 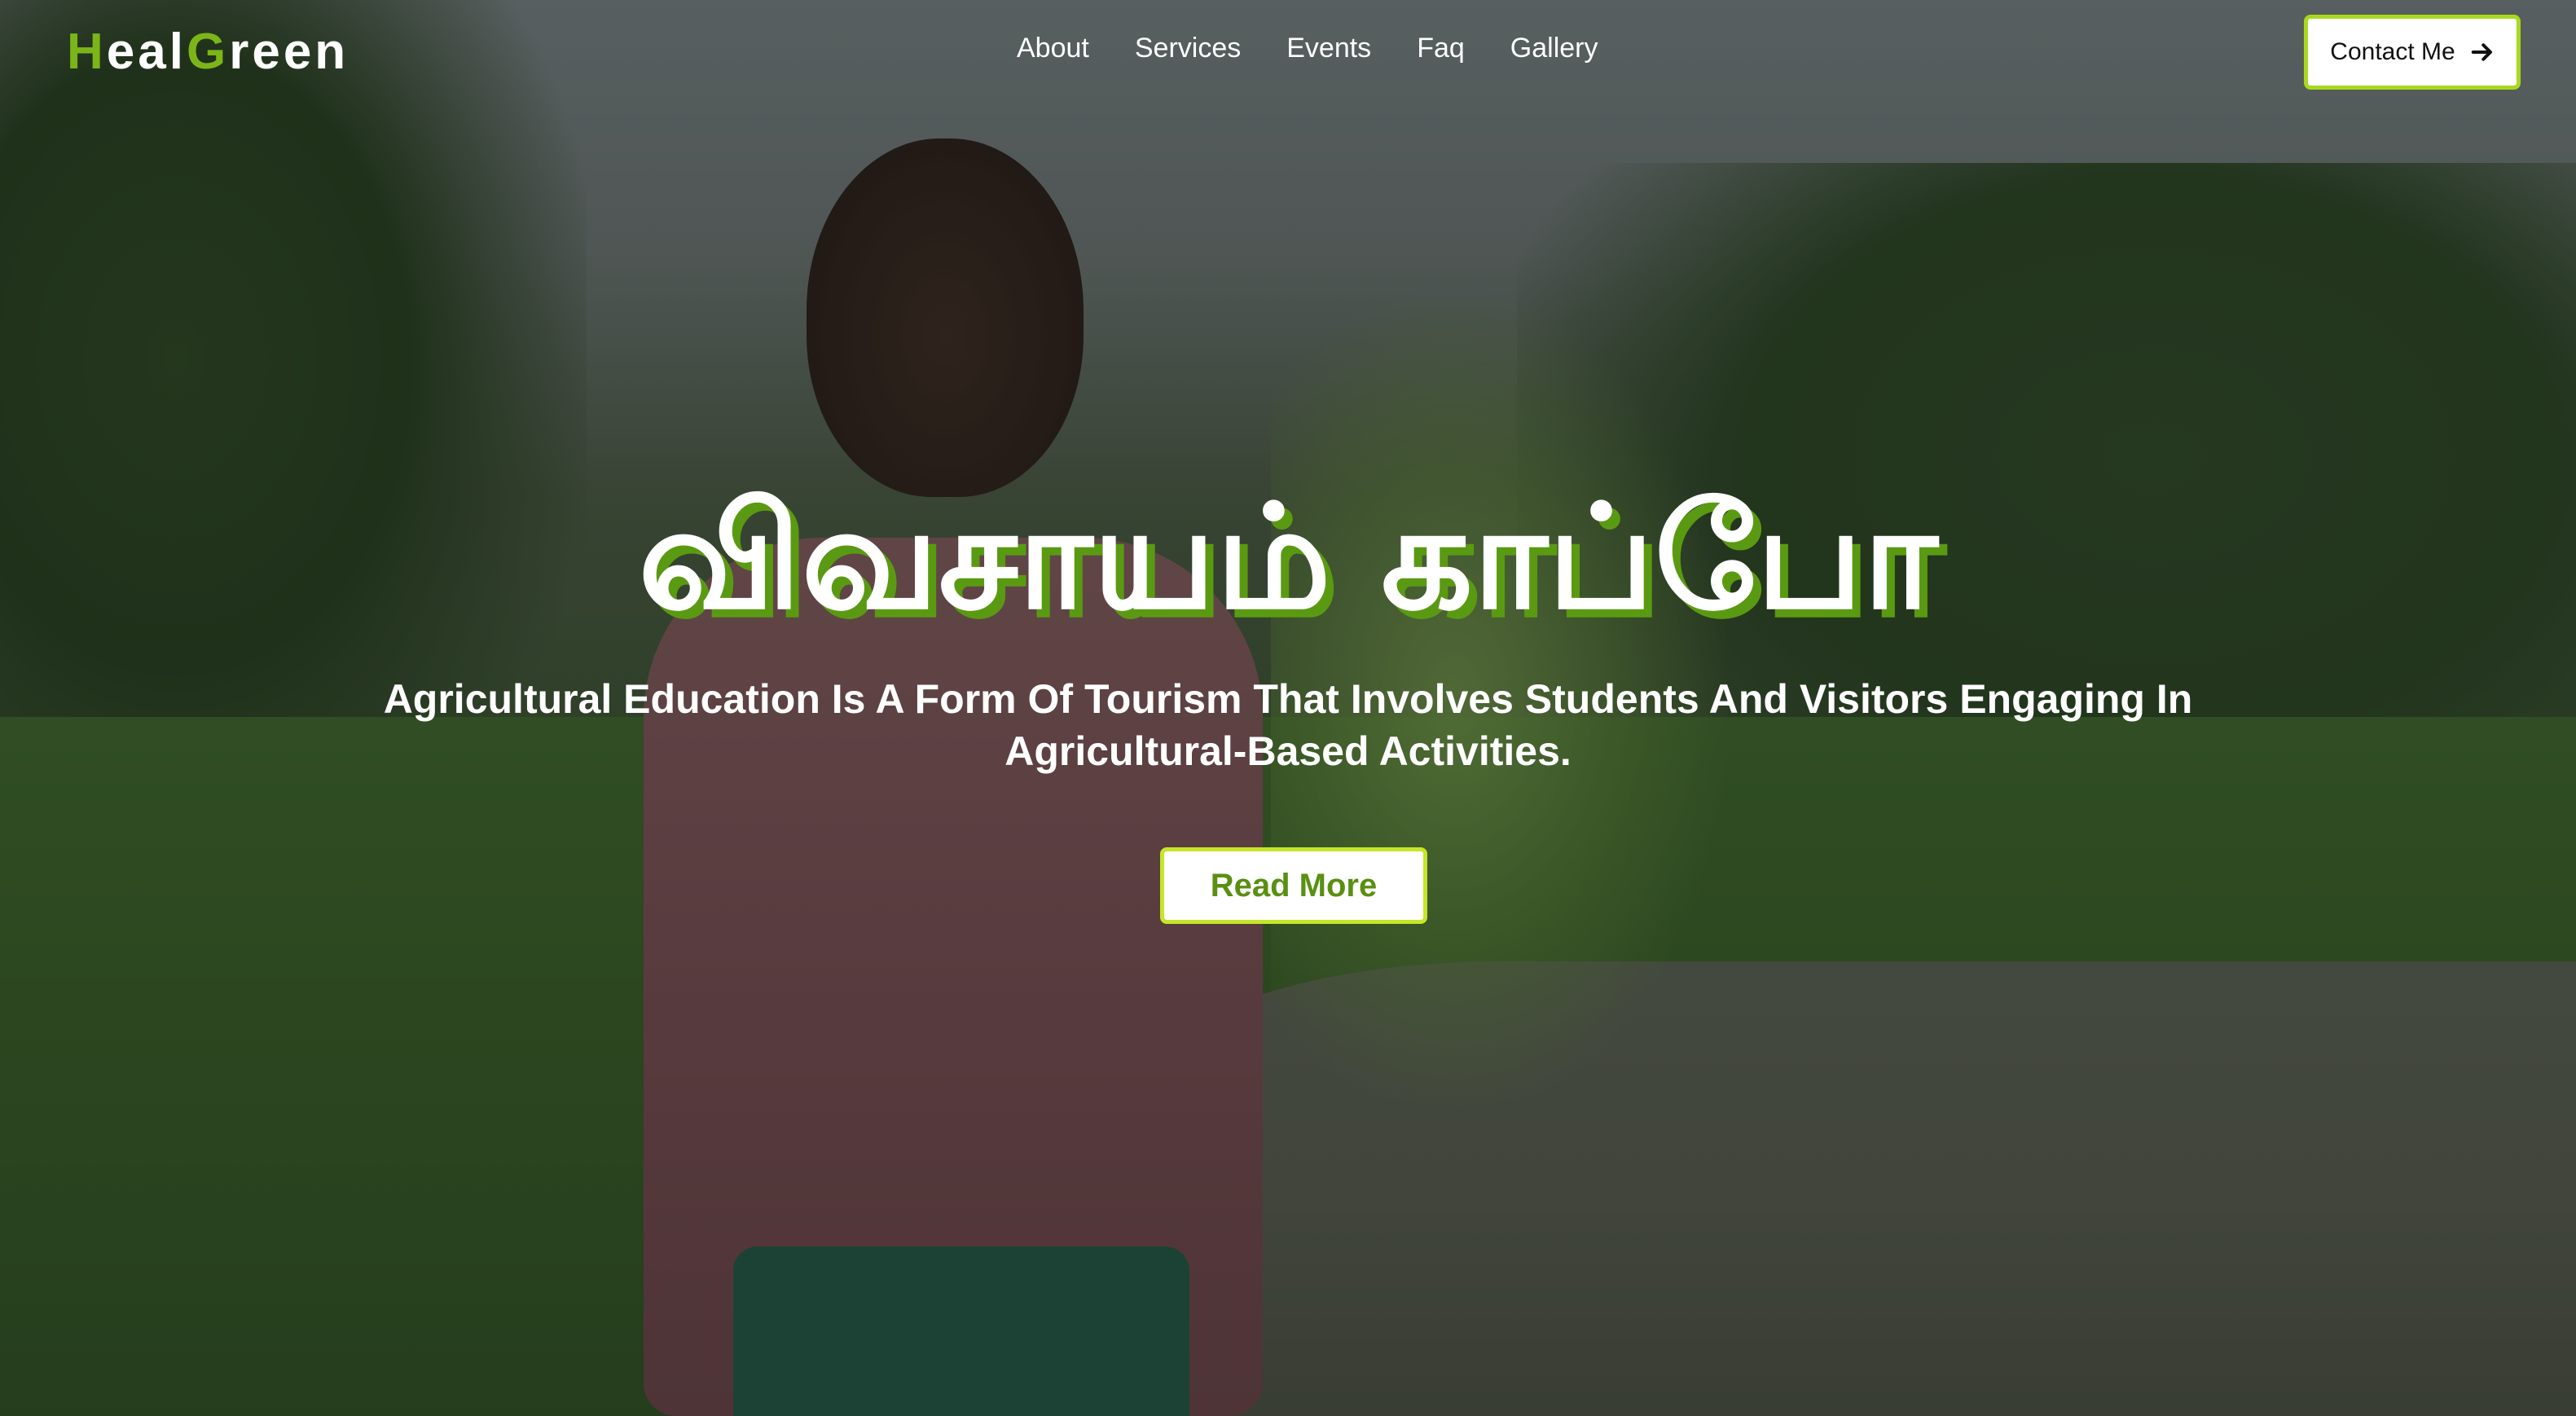 I want to click on logo-accent-letter: H, so click(x=87, y=52).